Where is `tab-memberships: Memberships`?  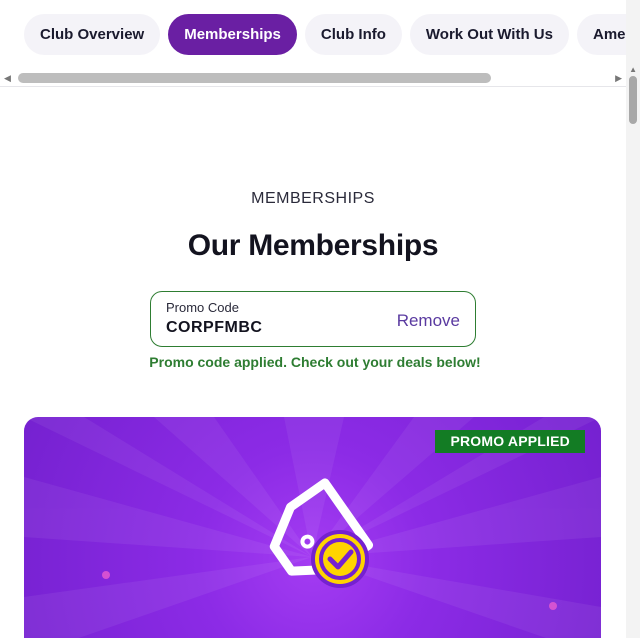
tab-memberships: Memberships is located at coordinates (232, 34).